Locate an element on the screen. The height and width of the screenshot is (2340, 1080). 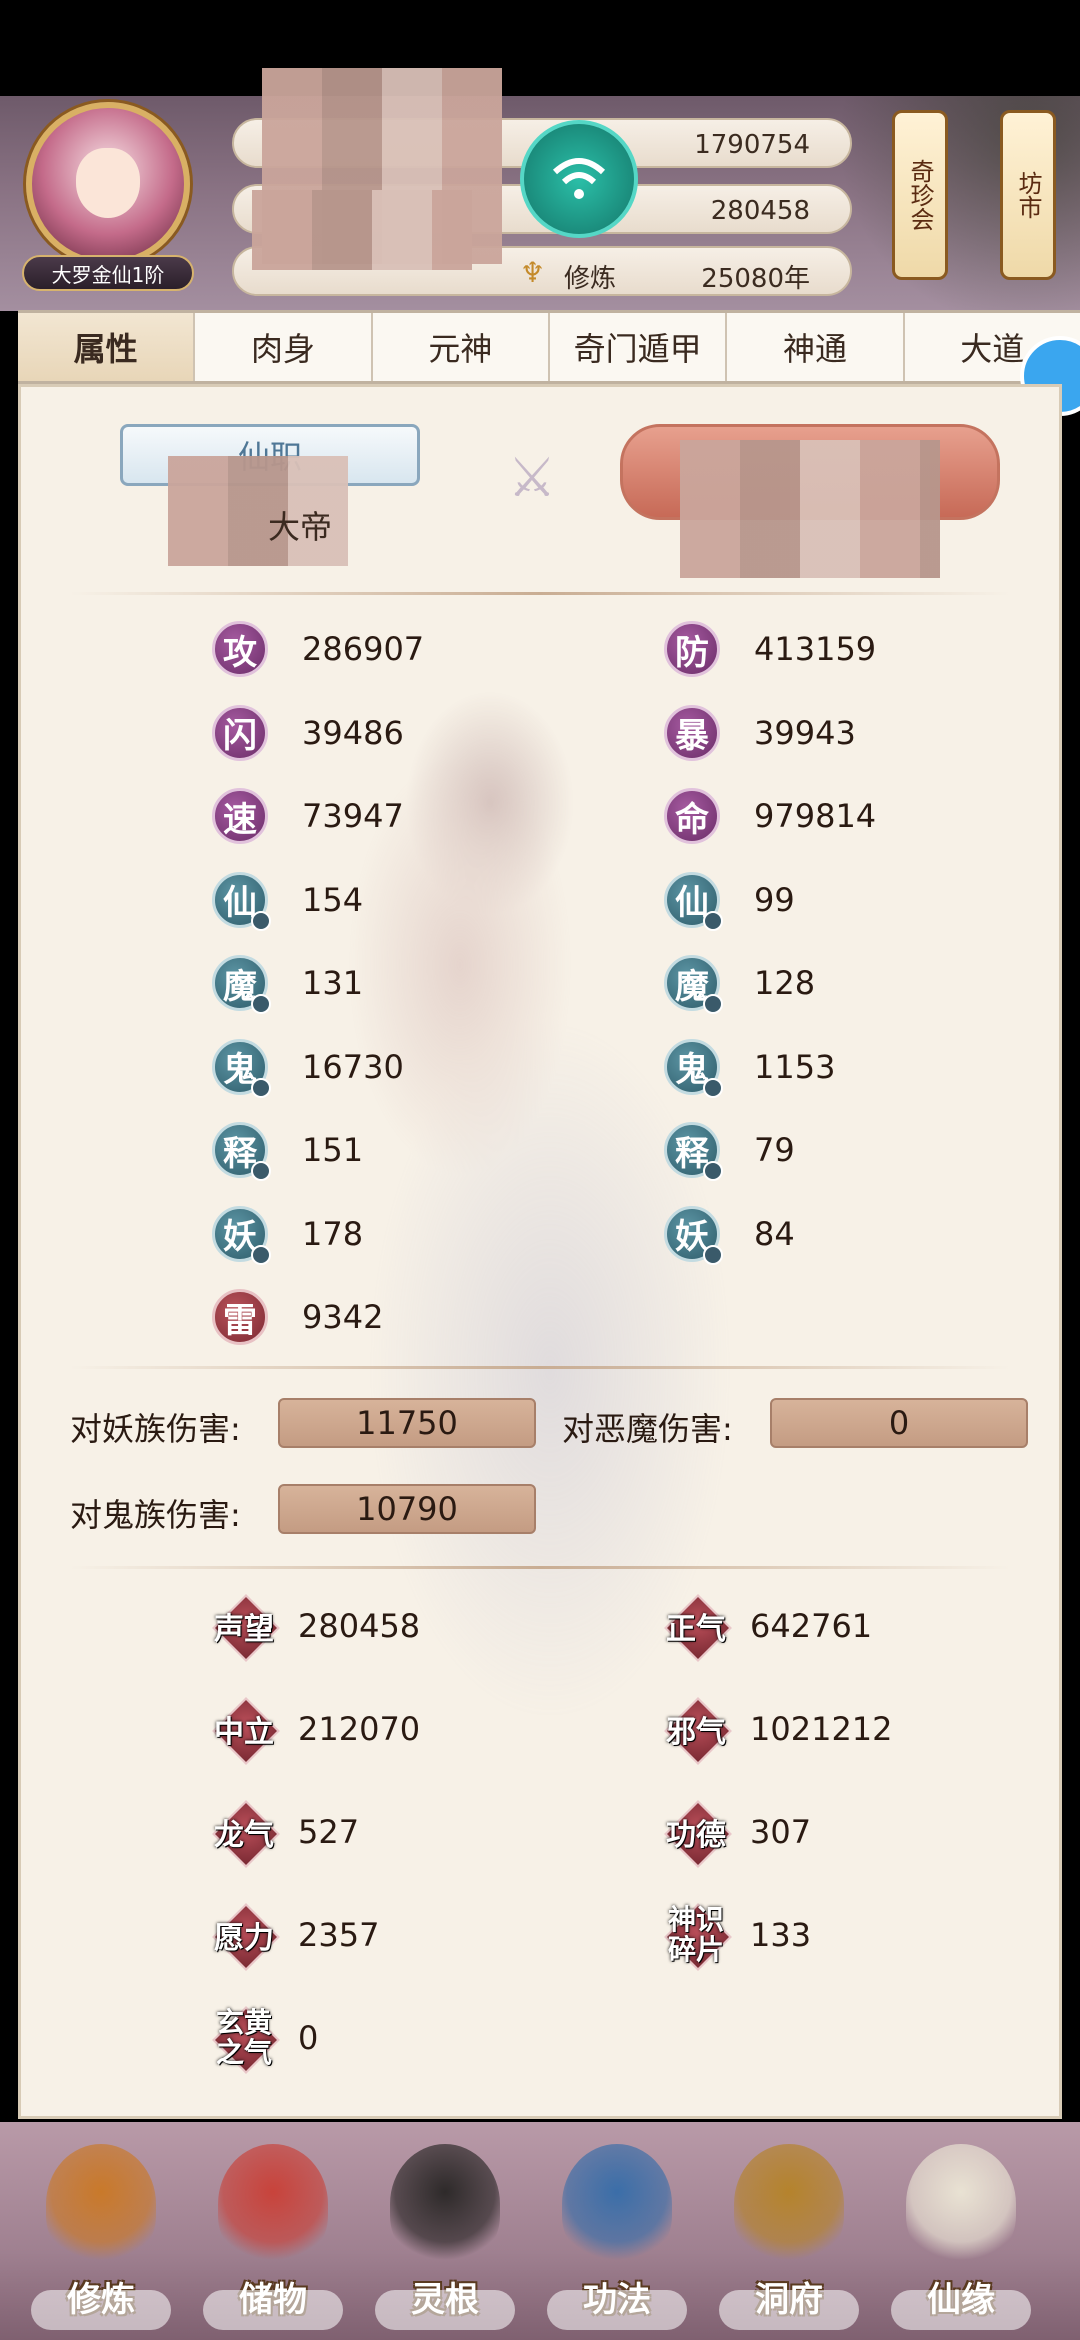
reputation-value: 2357 is located at coordinates (339, 1935).